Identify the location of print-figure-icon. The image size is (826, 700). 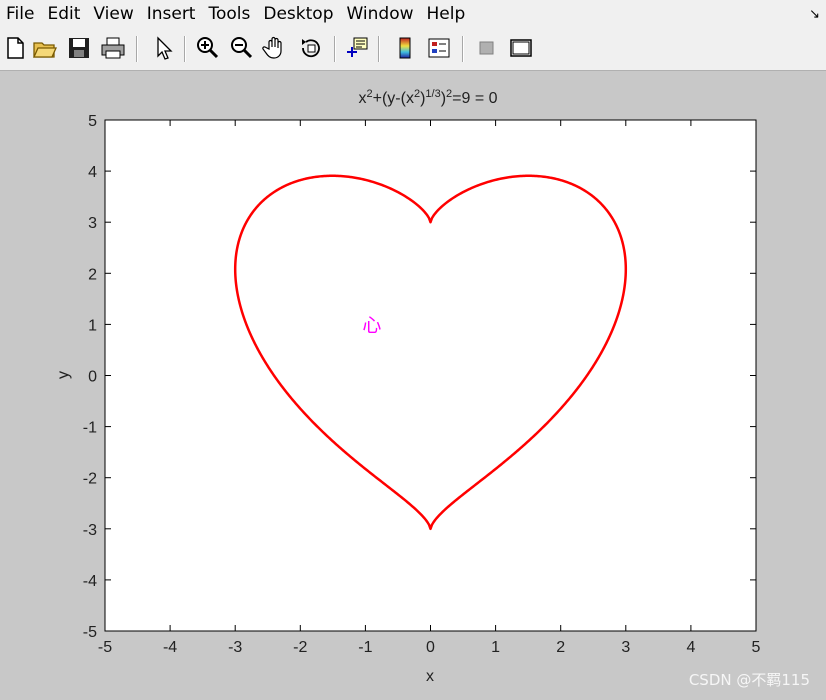
(113, 48).